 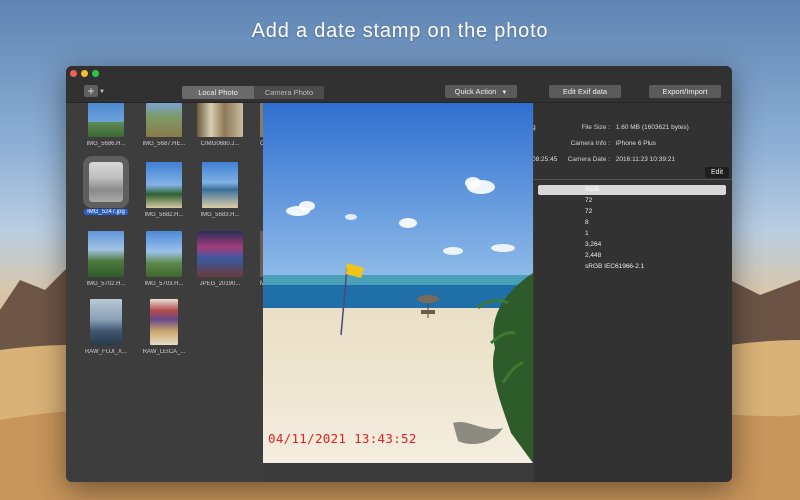 What do you see at coordinates (645, 159) in the screenshot?
I see `camera-date-value: 2016:11:23 10:39:21` at bounding box center [645, 159].